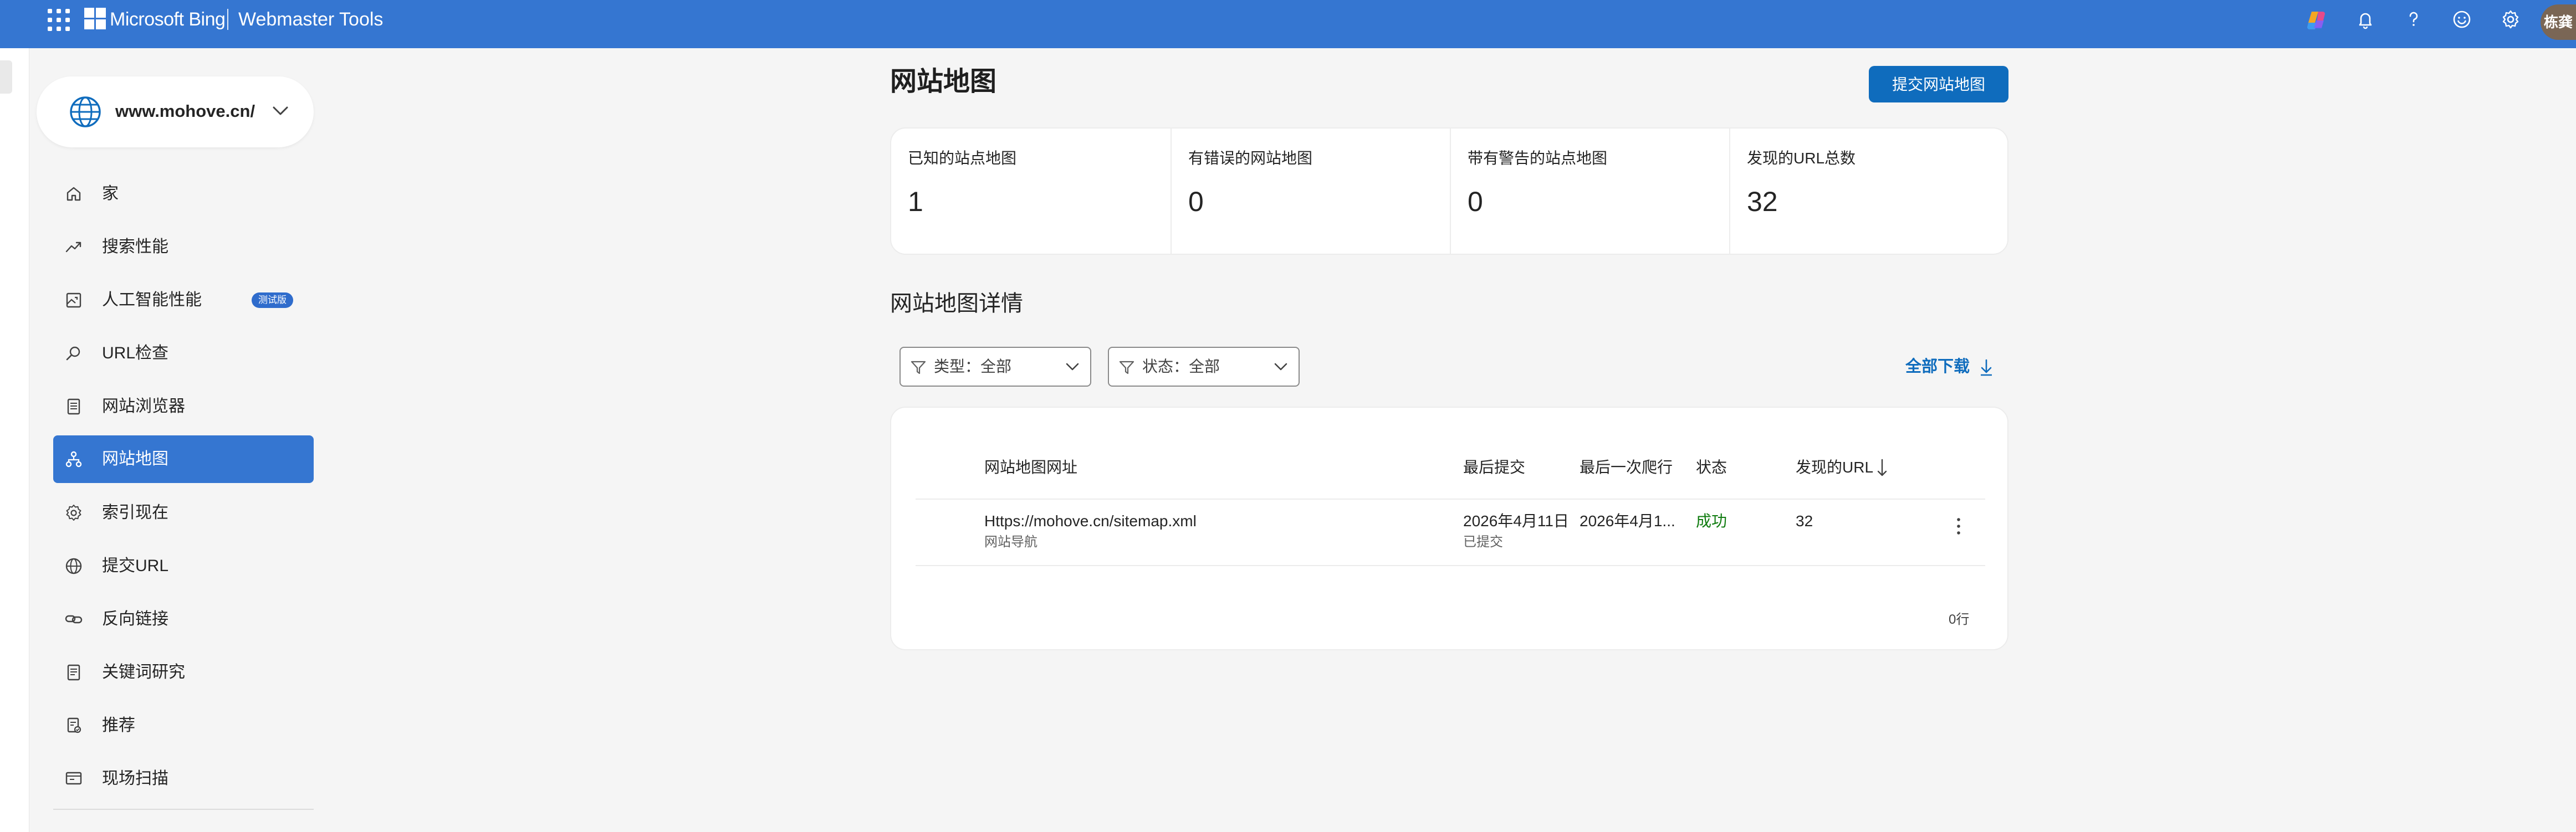 The width and height of the screenshot is (2576, 832). What do you see at coordinates (2414, 19) in the screenshot?
I see `help-icon` at bounding box center [2414, 19].